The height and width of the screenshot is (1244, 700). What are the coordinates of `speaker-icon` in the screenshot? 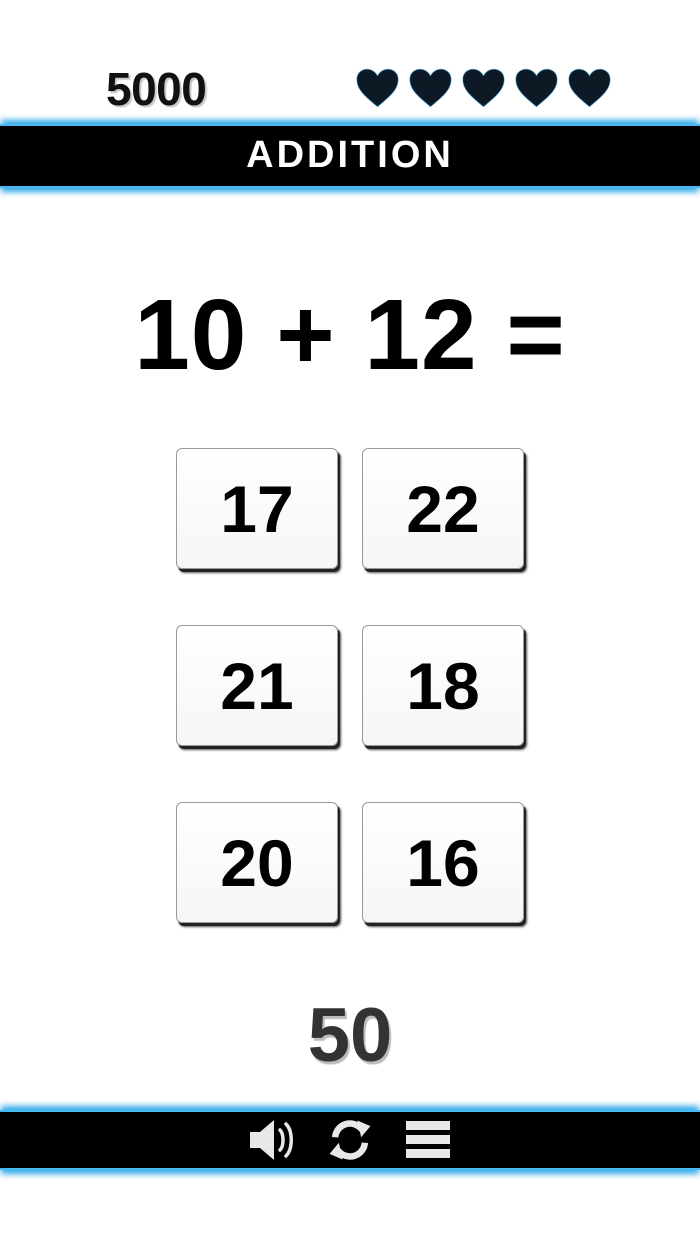 It's located at (271, 1140).